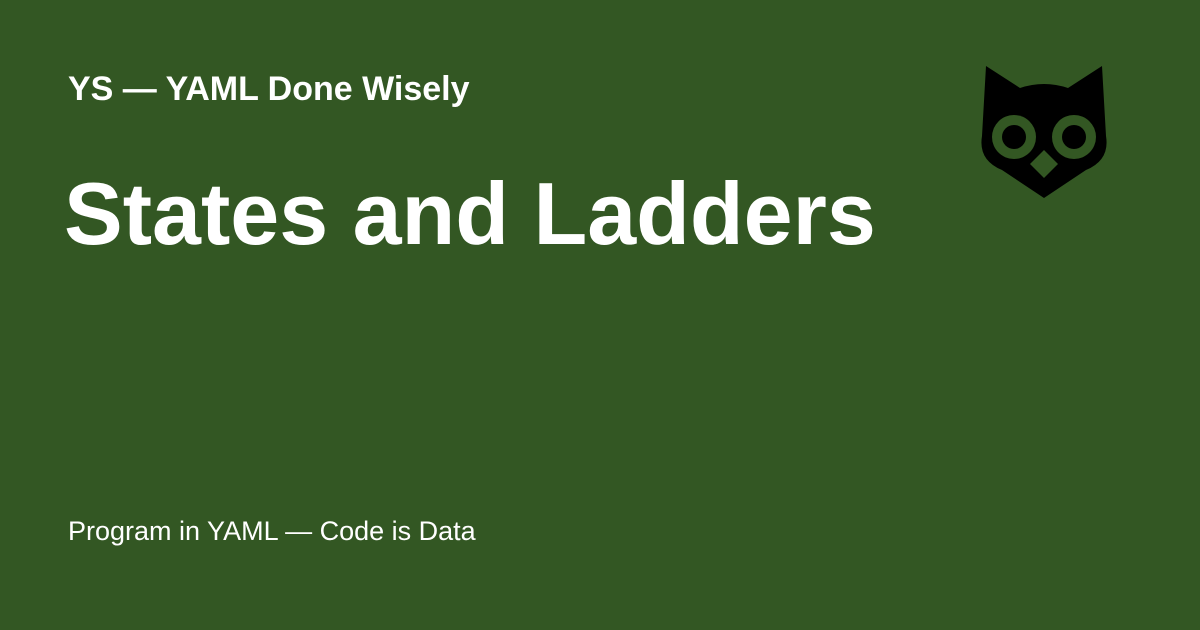  Describe the element at coordinates (272, 531) in the screenshot. I see `tagline: Program in YAML — Code is Data` at that location.